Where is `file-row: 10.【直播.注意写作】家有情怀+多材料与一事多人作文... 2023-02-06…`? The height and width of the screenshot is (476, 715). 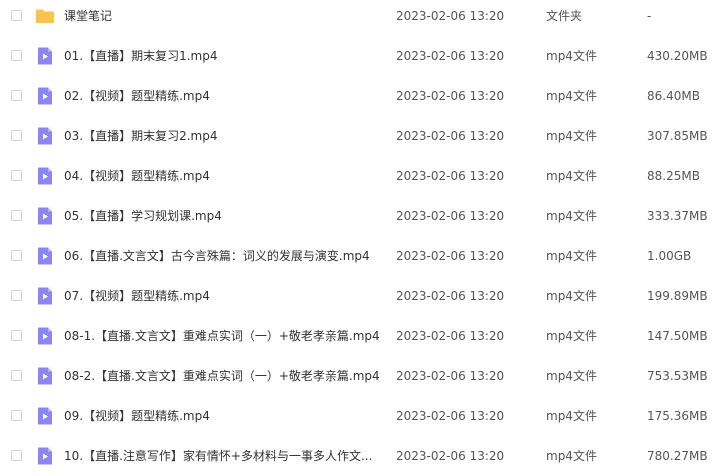
file-row: 10.【直播.注意写作】家有情怀+多材料与一事多人作文... 2023-02-06… is located at coordinates (357, 456).